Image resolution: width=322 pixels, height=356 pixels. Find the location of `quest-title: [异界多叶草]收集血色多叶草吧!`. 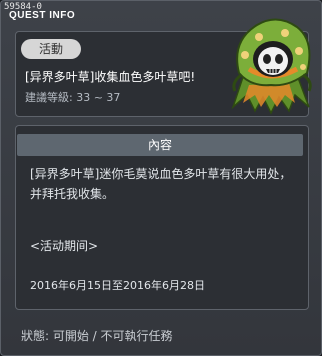

quest-title: [异界多叶草]收集血色多叶草吧! is located at coordinates (110, 77).